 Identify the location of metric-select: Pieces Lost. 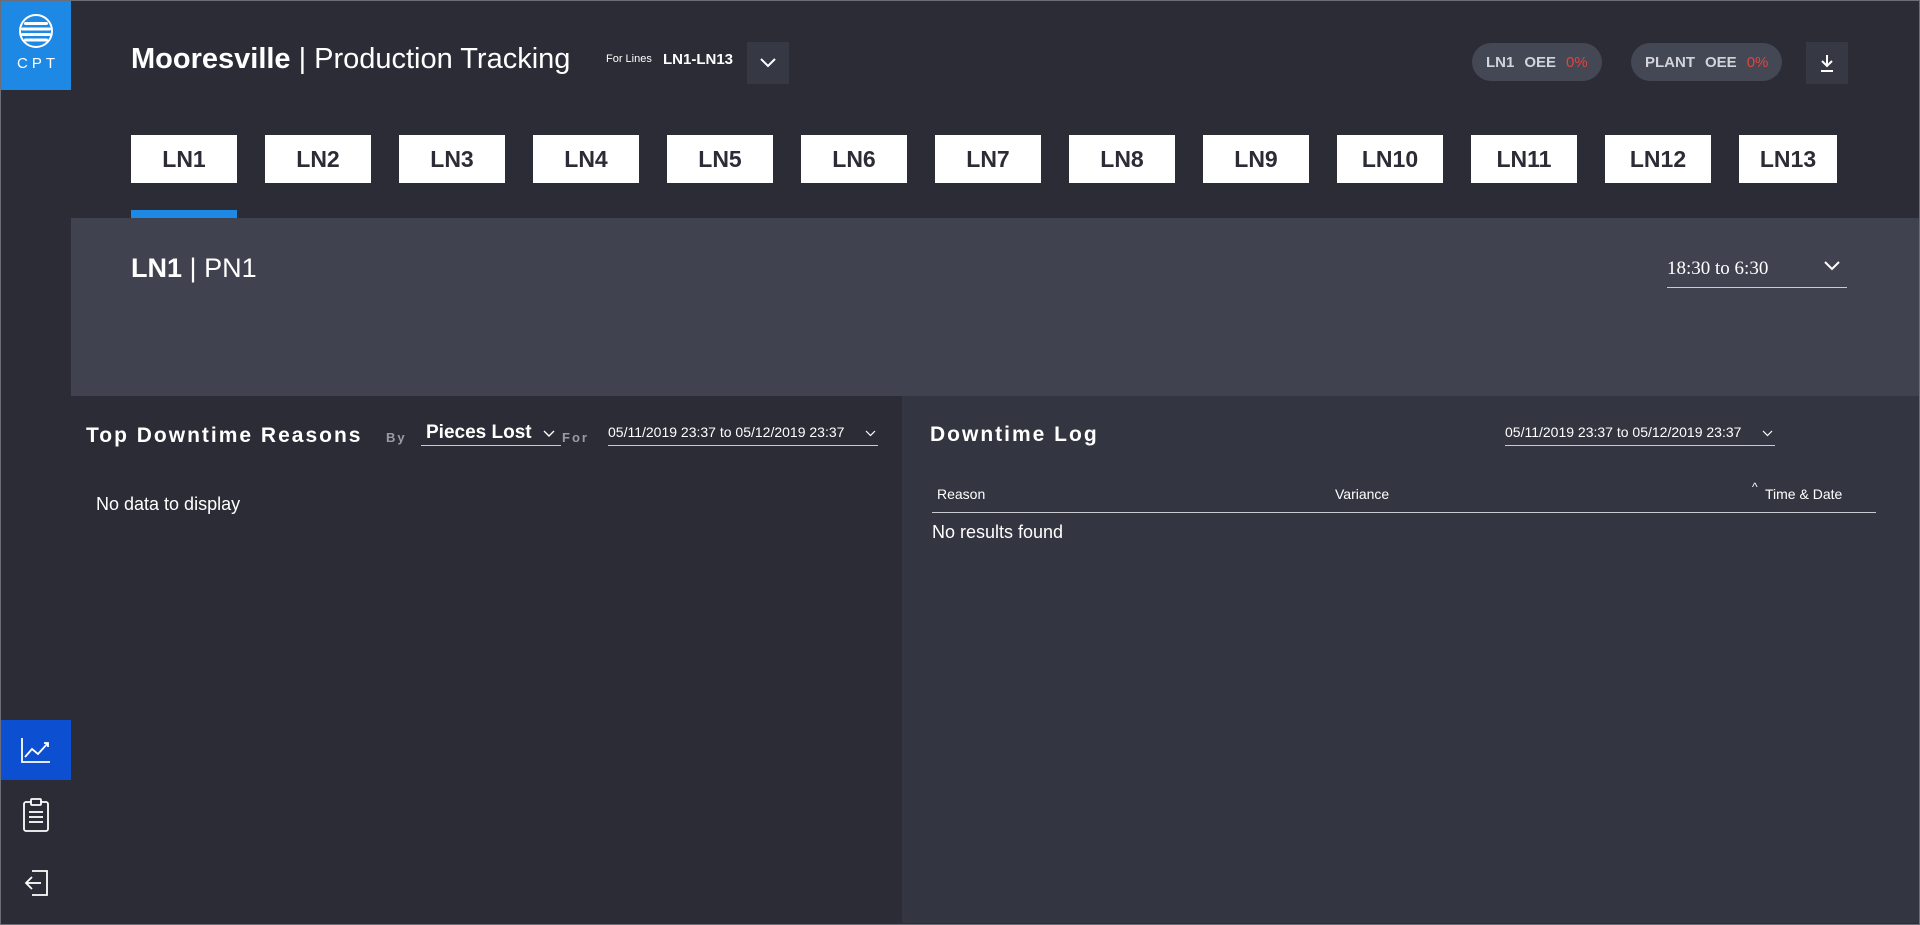
(491, 433).